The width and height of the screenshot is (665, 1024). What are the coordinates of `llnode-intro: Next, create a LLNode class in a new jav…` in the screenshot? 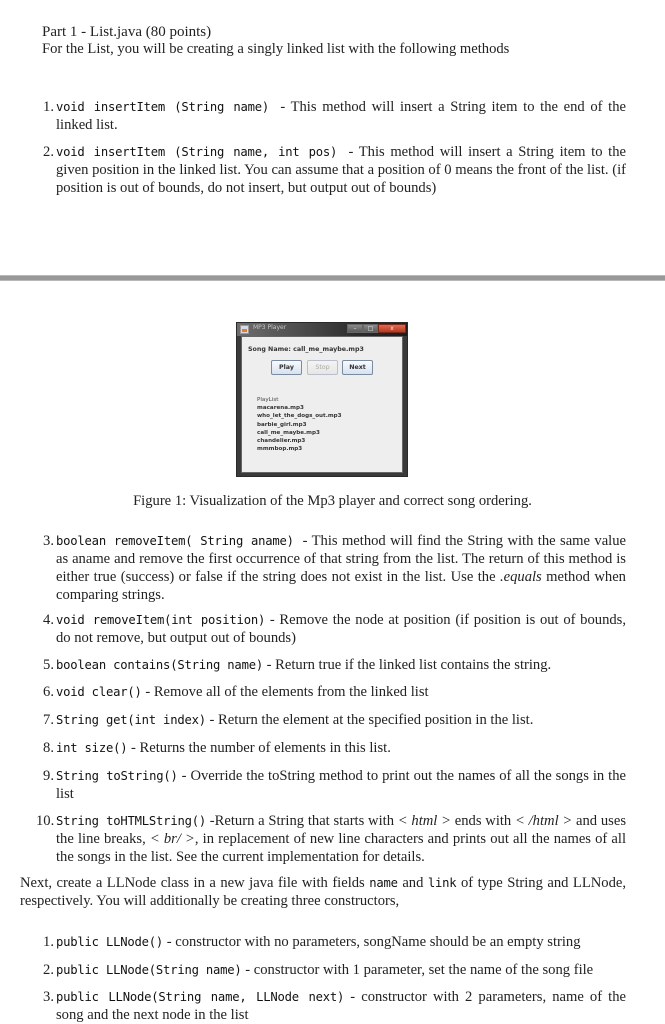 It's located at (323, 892).